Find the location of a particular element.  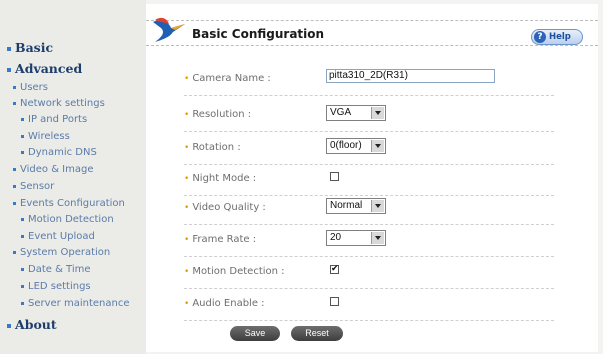

nav-item-video-image: Video & Image is located at coordinates (53, 169).